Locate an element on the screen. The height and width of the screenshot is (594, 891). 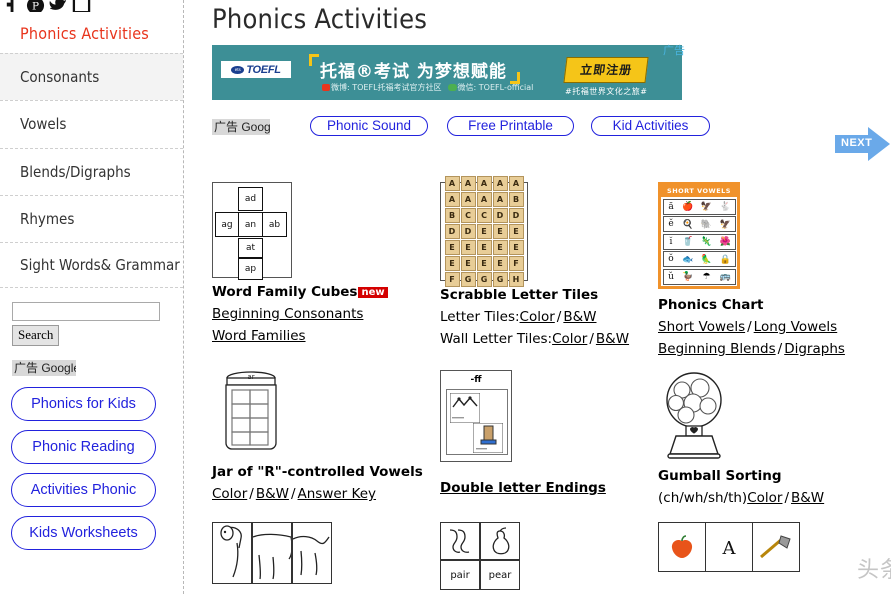
short-vowels-chart-thumb: SHORT VOWELS ă 🍎 🦅 🐇 ĕ 🍳 🐘 🦅 ĭ 🥤 🦎 🌺 ŏ 🐟 🦜 🔒 ŭ 🦆 ☂ 🚌 is located at coordinates (699, 235).